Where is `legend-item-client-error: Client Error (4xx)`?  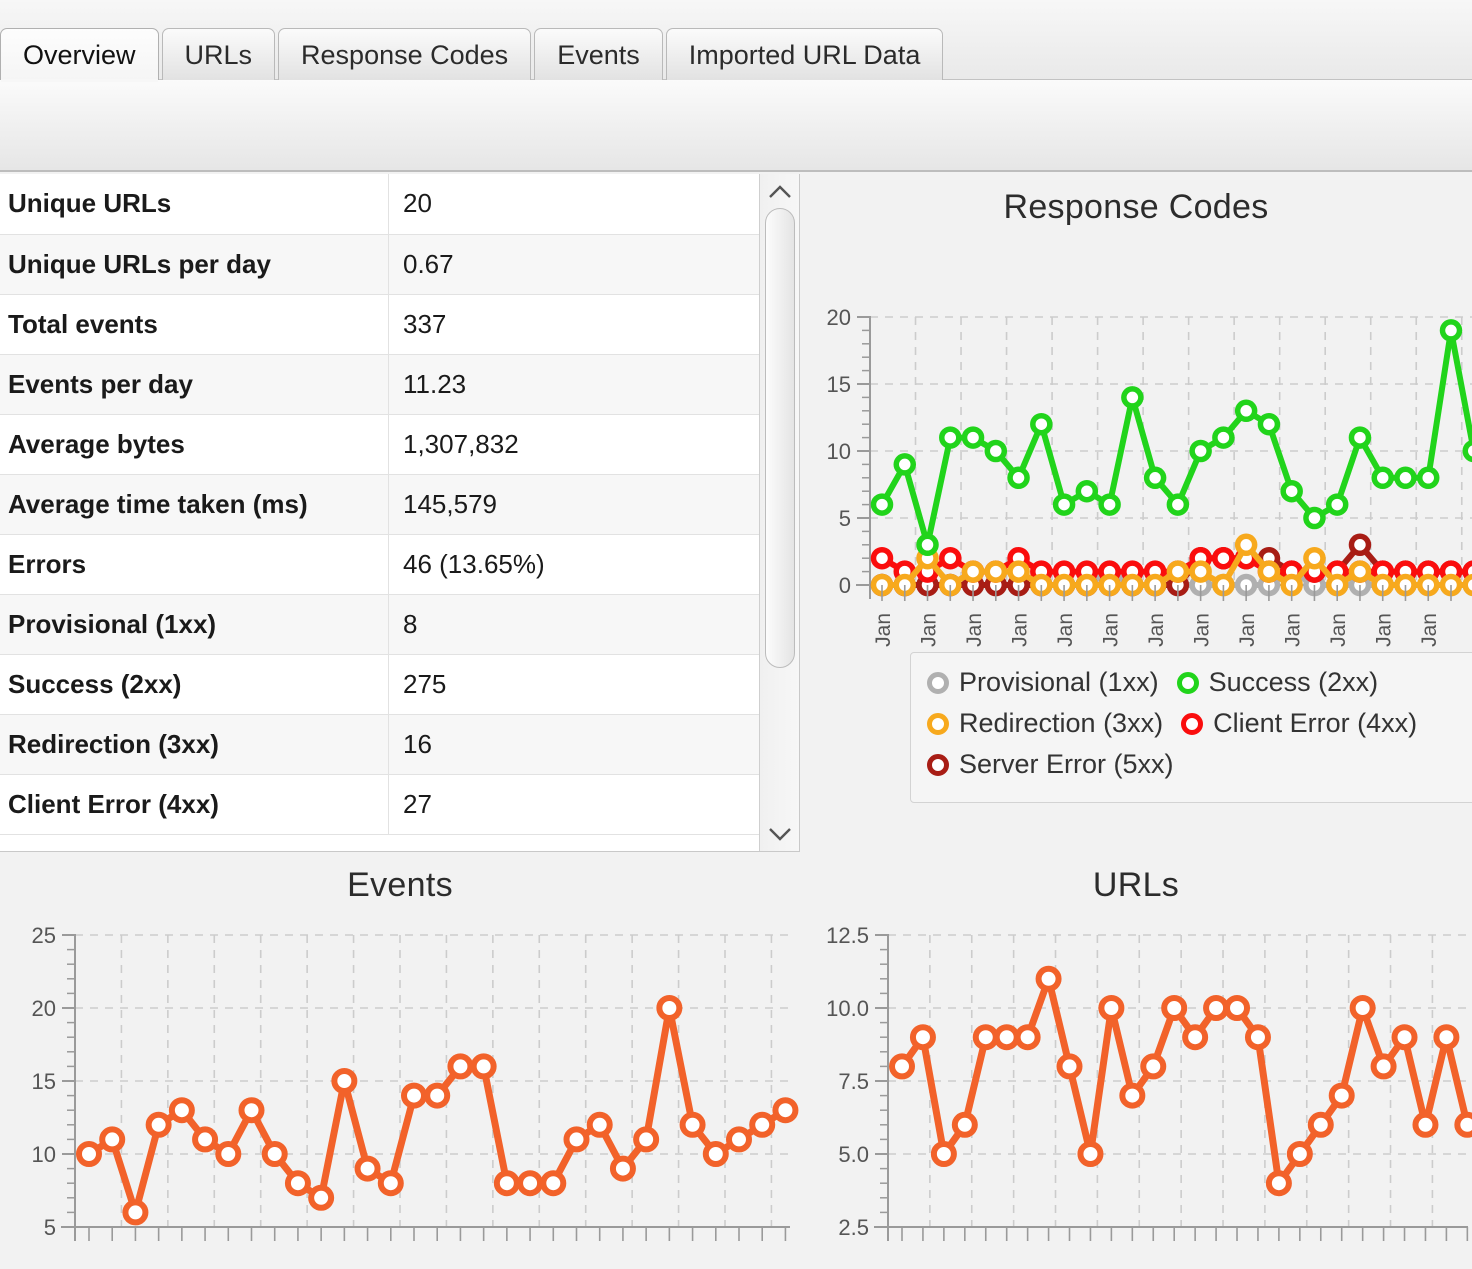
legend-item-client-error: Client Error (4xx) is located at coordinates (1299, 723).